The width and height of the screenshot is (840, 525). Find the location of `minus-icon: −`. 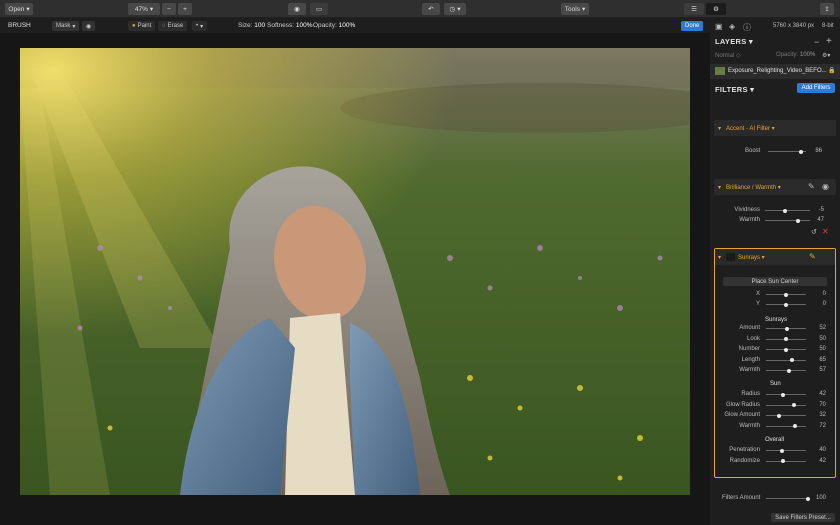

minus-icon: − is located at coordinates (816, 42).